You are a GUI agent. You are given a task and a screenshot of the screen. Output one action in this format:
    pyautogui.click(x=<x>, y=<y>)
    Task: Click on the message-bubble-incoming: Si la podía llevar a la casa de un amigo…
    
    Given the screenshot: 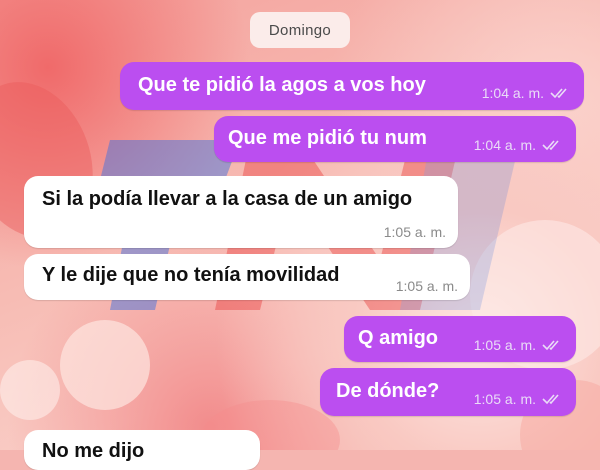 What is the action you would take?
    pyautogui.click(x=241, y=212)
    